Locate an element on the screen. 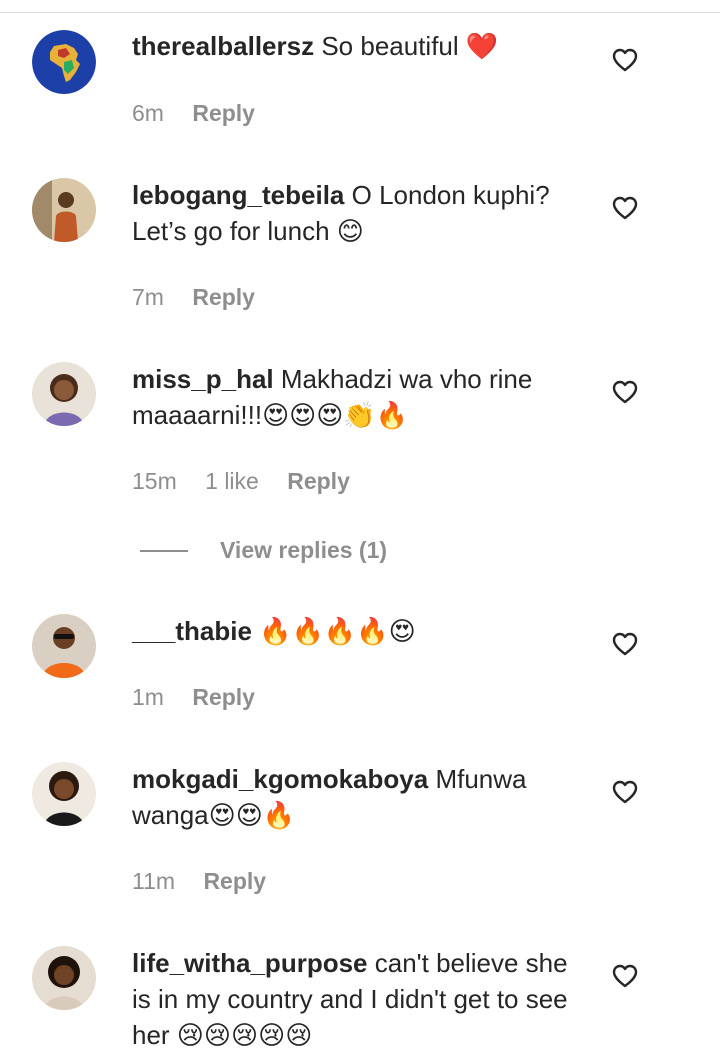 This screenshot has height=1058, width=720. like-count: 1 like is located at coordinates (232, 481).